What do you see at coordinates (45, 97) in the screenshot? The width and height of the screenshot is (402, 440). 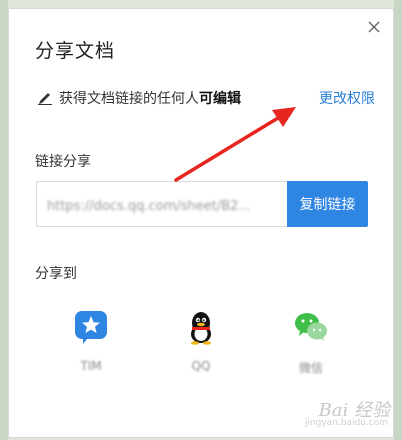 I see `pencil-icon` at bounding box center [45, 97].